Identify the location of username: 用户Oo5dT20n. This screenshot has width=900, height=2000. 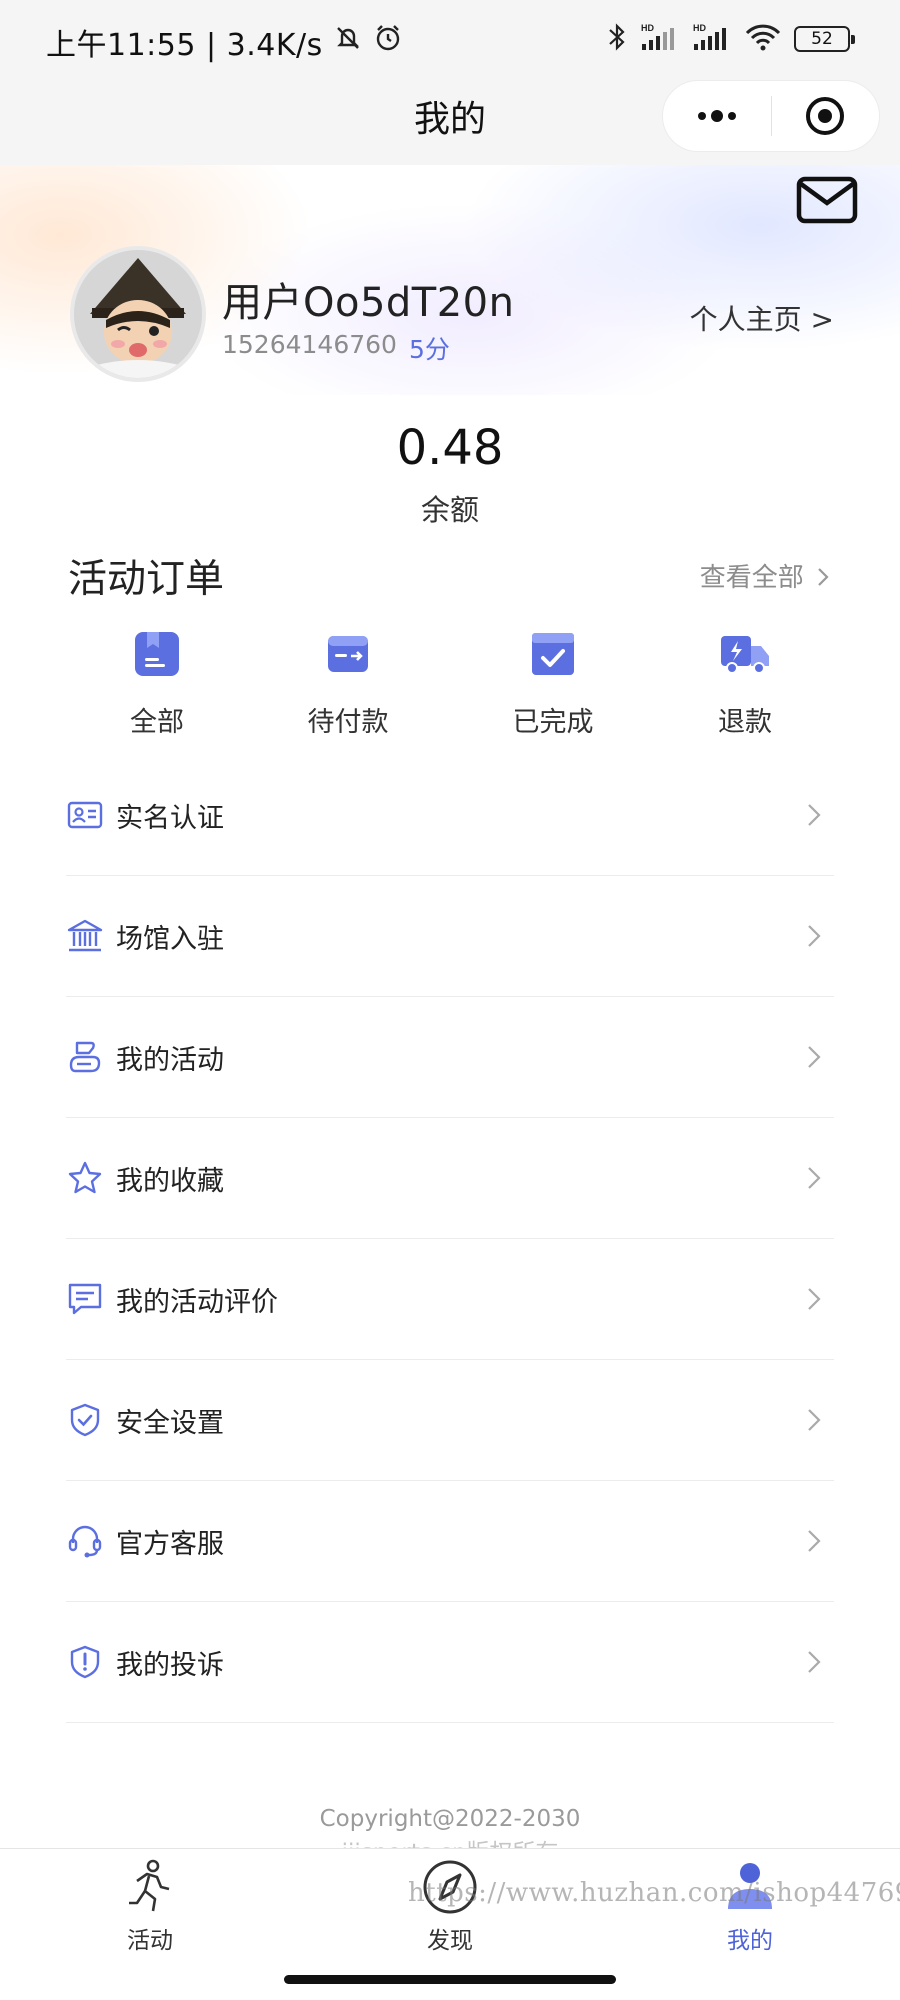
(368, 303).